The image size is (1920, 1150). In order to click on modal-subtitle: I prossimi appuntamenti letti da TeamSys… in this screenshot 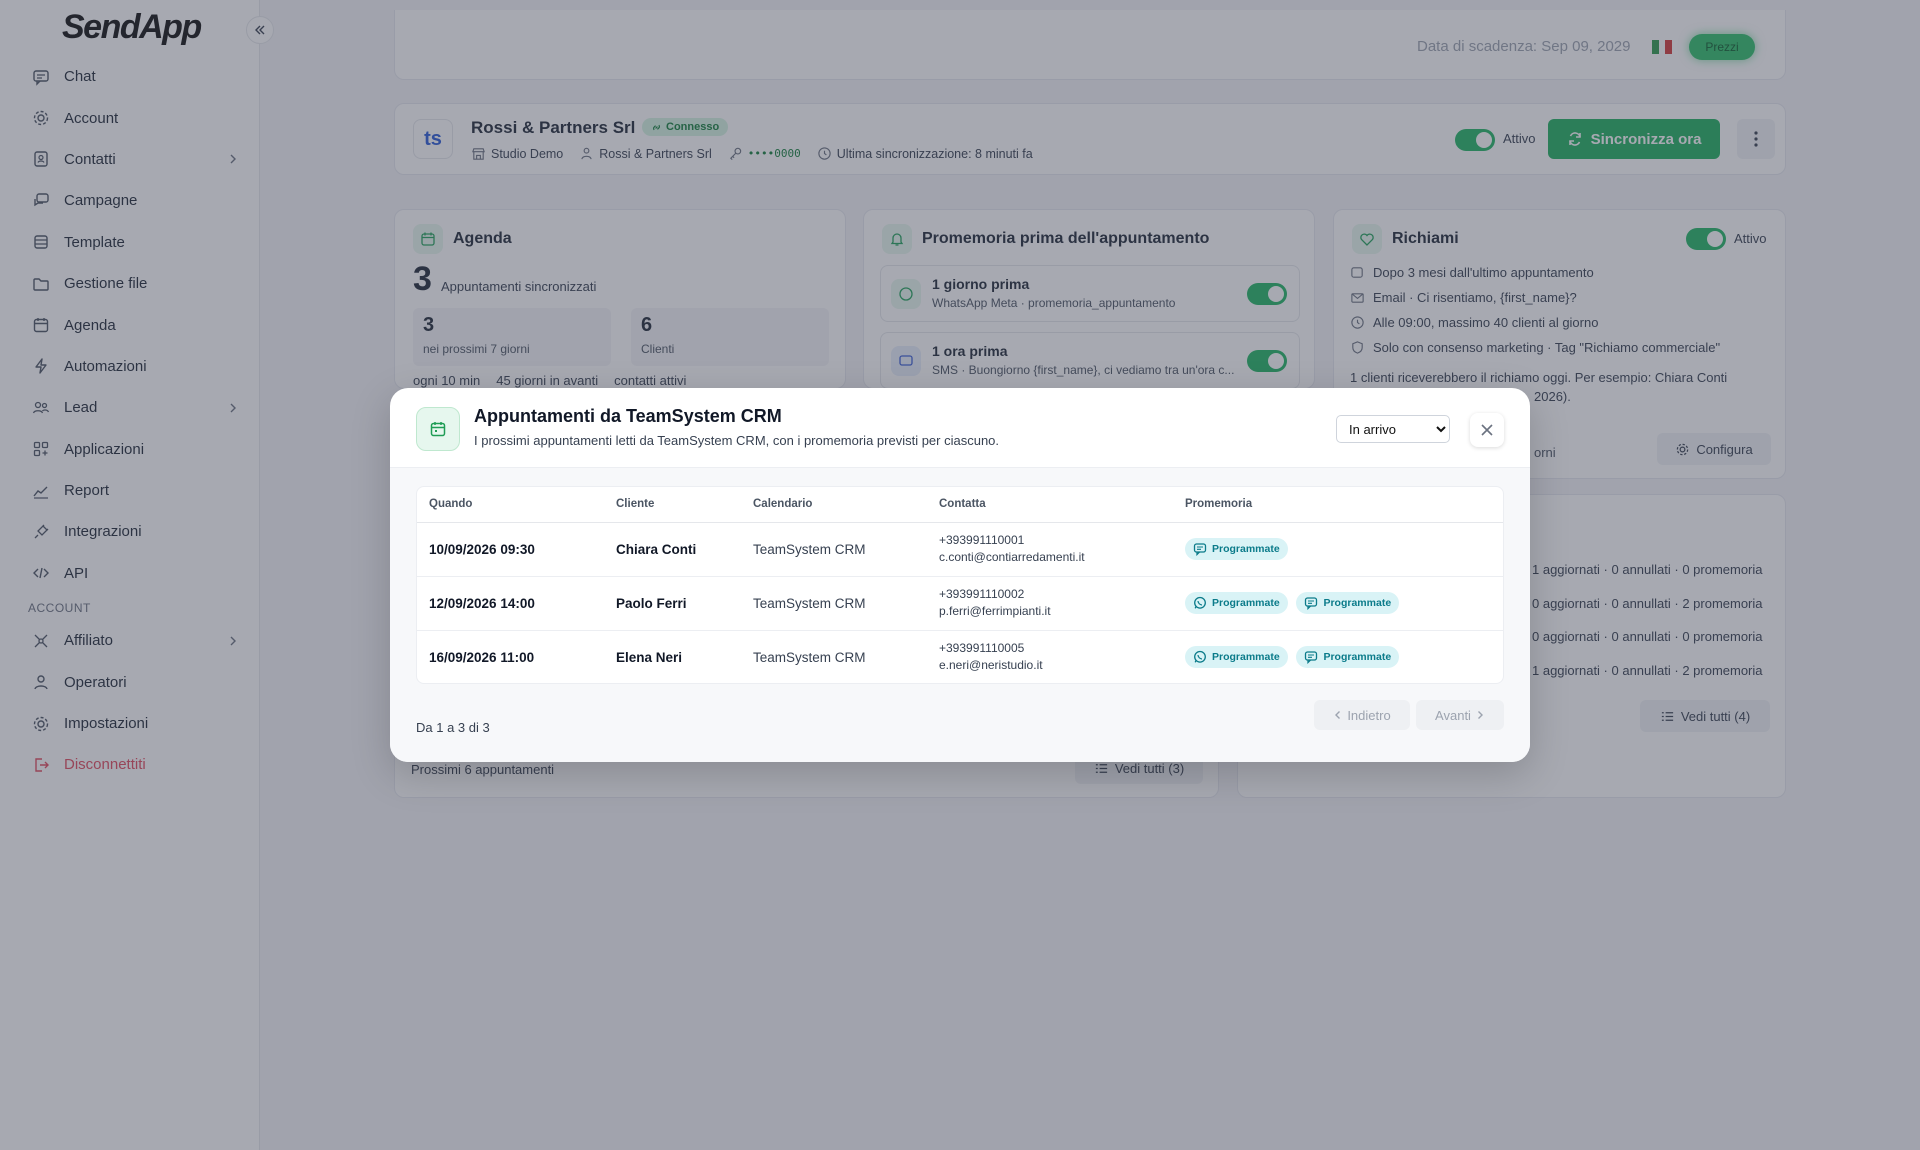, I will do `click(737, 440)`.